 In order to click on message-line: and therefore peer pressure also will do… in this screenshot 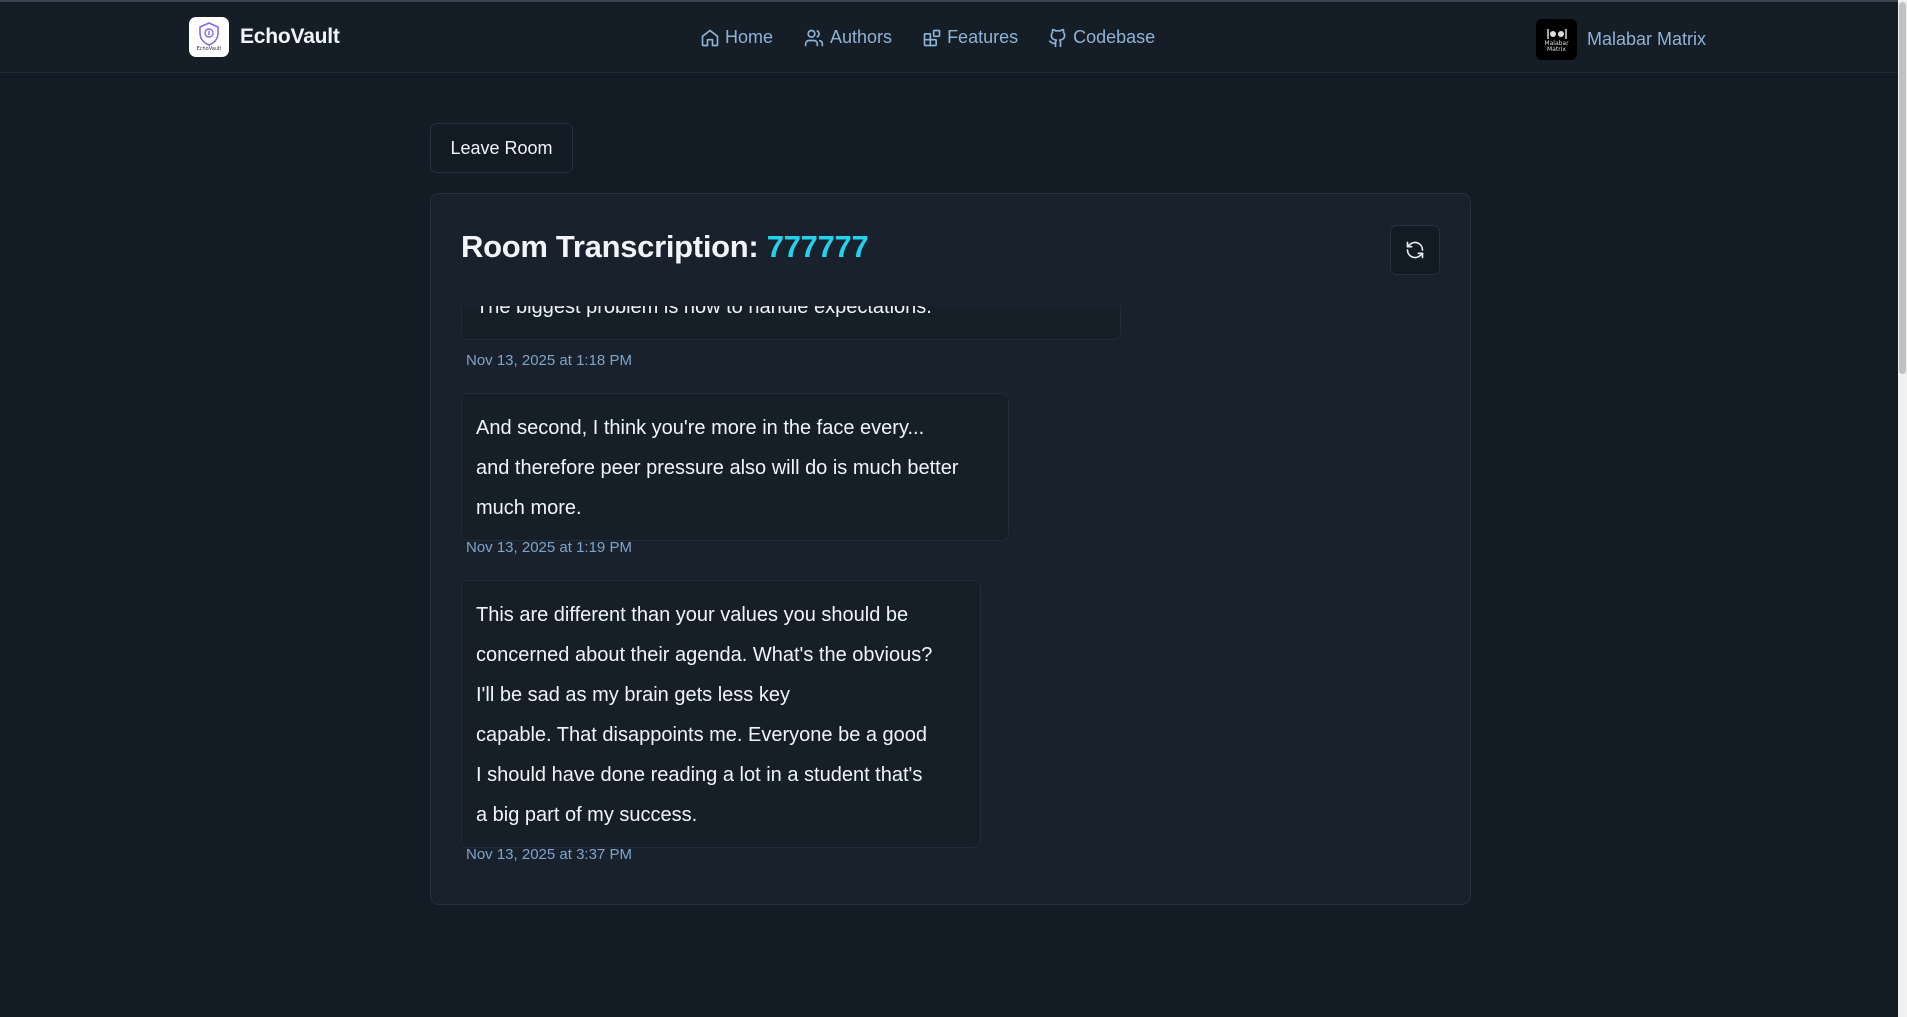, I will do `click(717, 468)`.